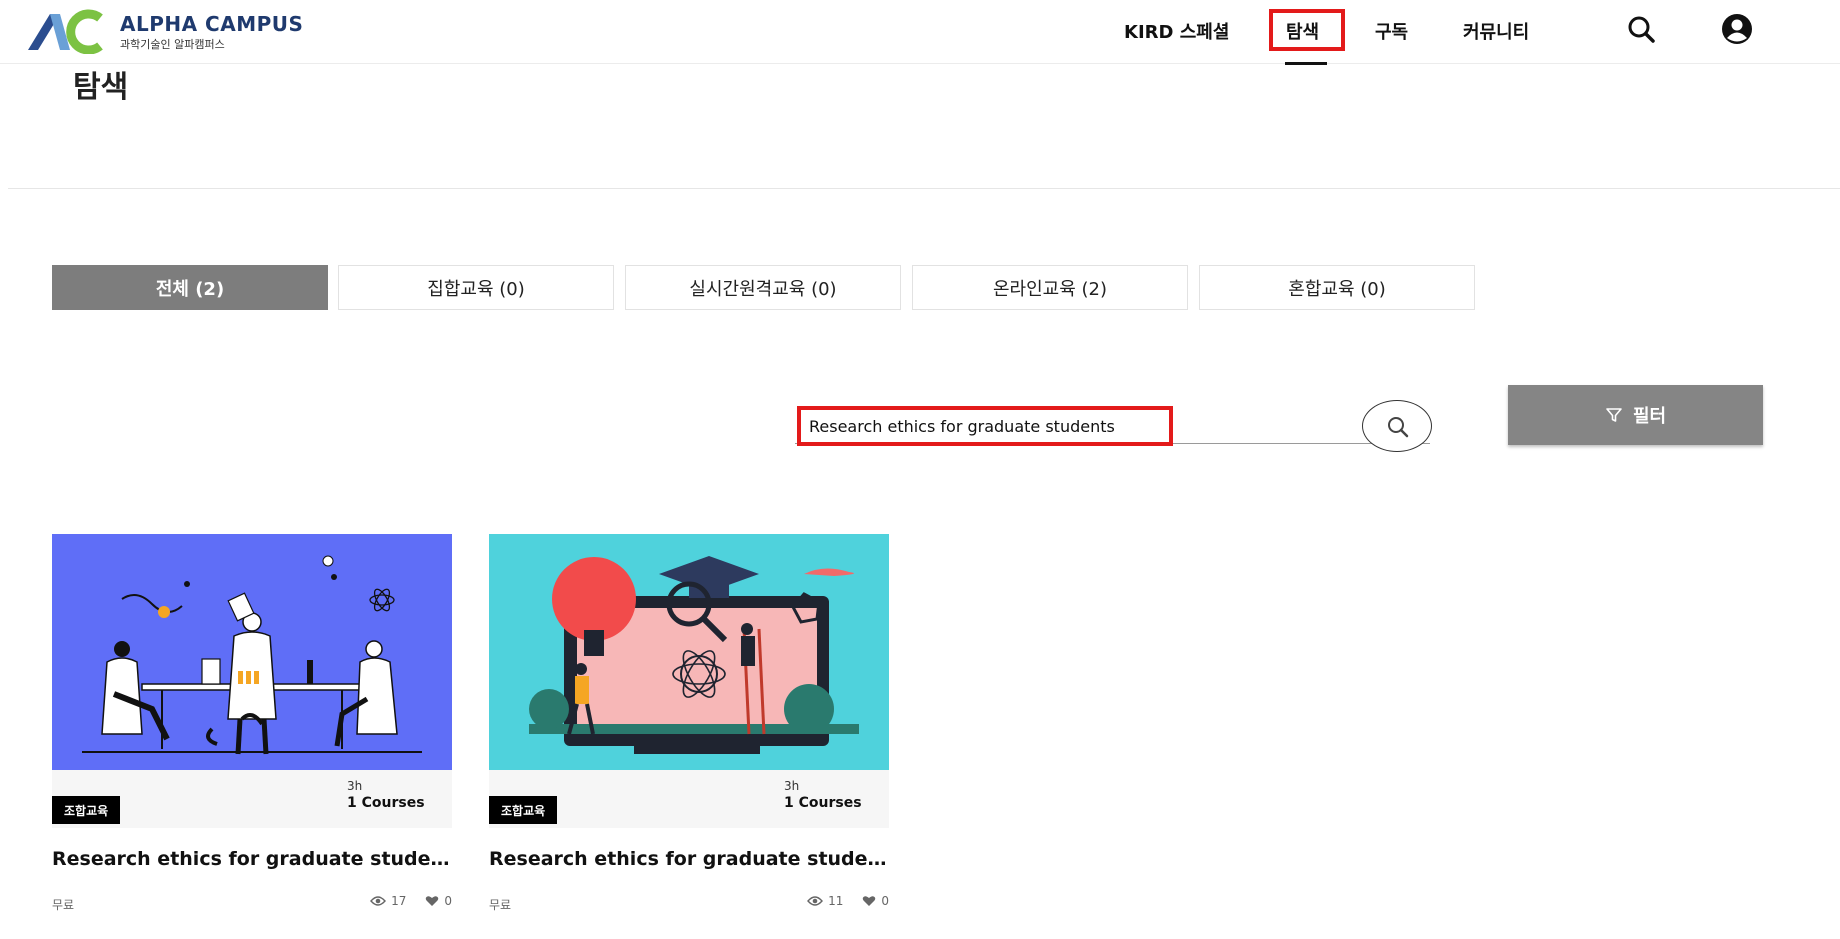 The width and height of the screenshot is (1840, 939). Describe the element at coordinates (65, 31) in the screenshot. I see `logo-mark-icon` at that location.